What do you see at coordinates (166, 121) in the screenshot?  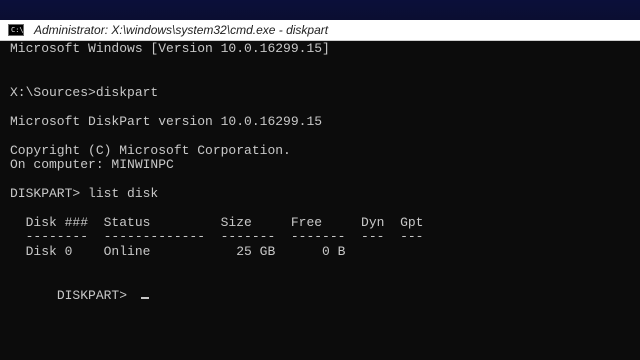 I see `console-line: Microsoft DiskPart version 10.0.16299.15` at bounding box center [166, 121].